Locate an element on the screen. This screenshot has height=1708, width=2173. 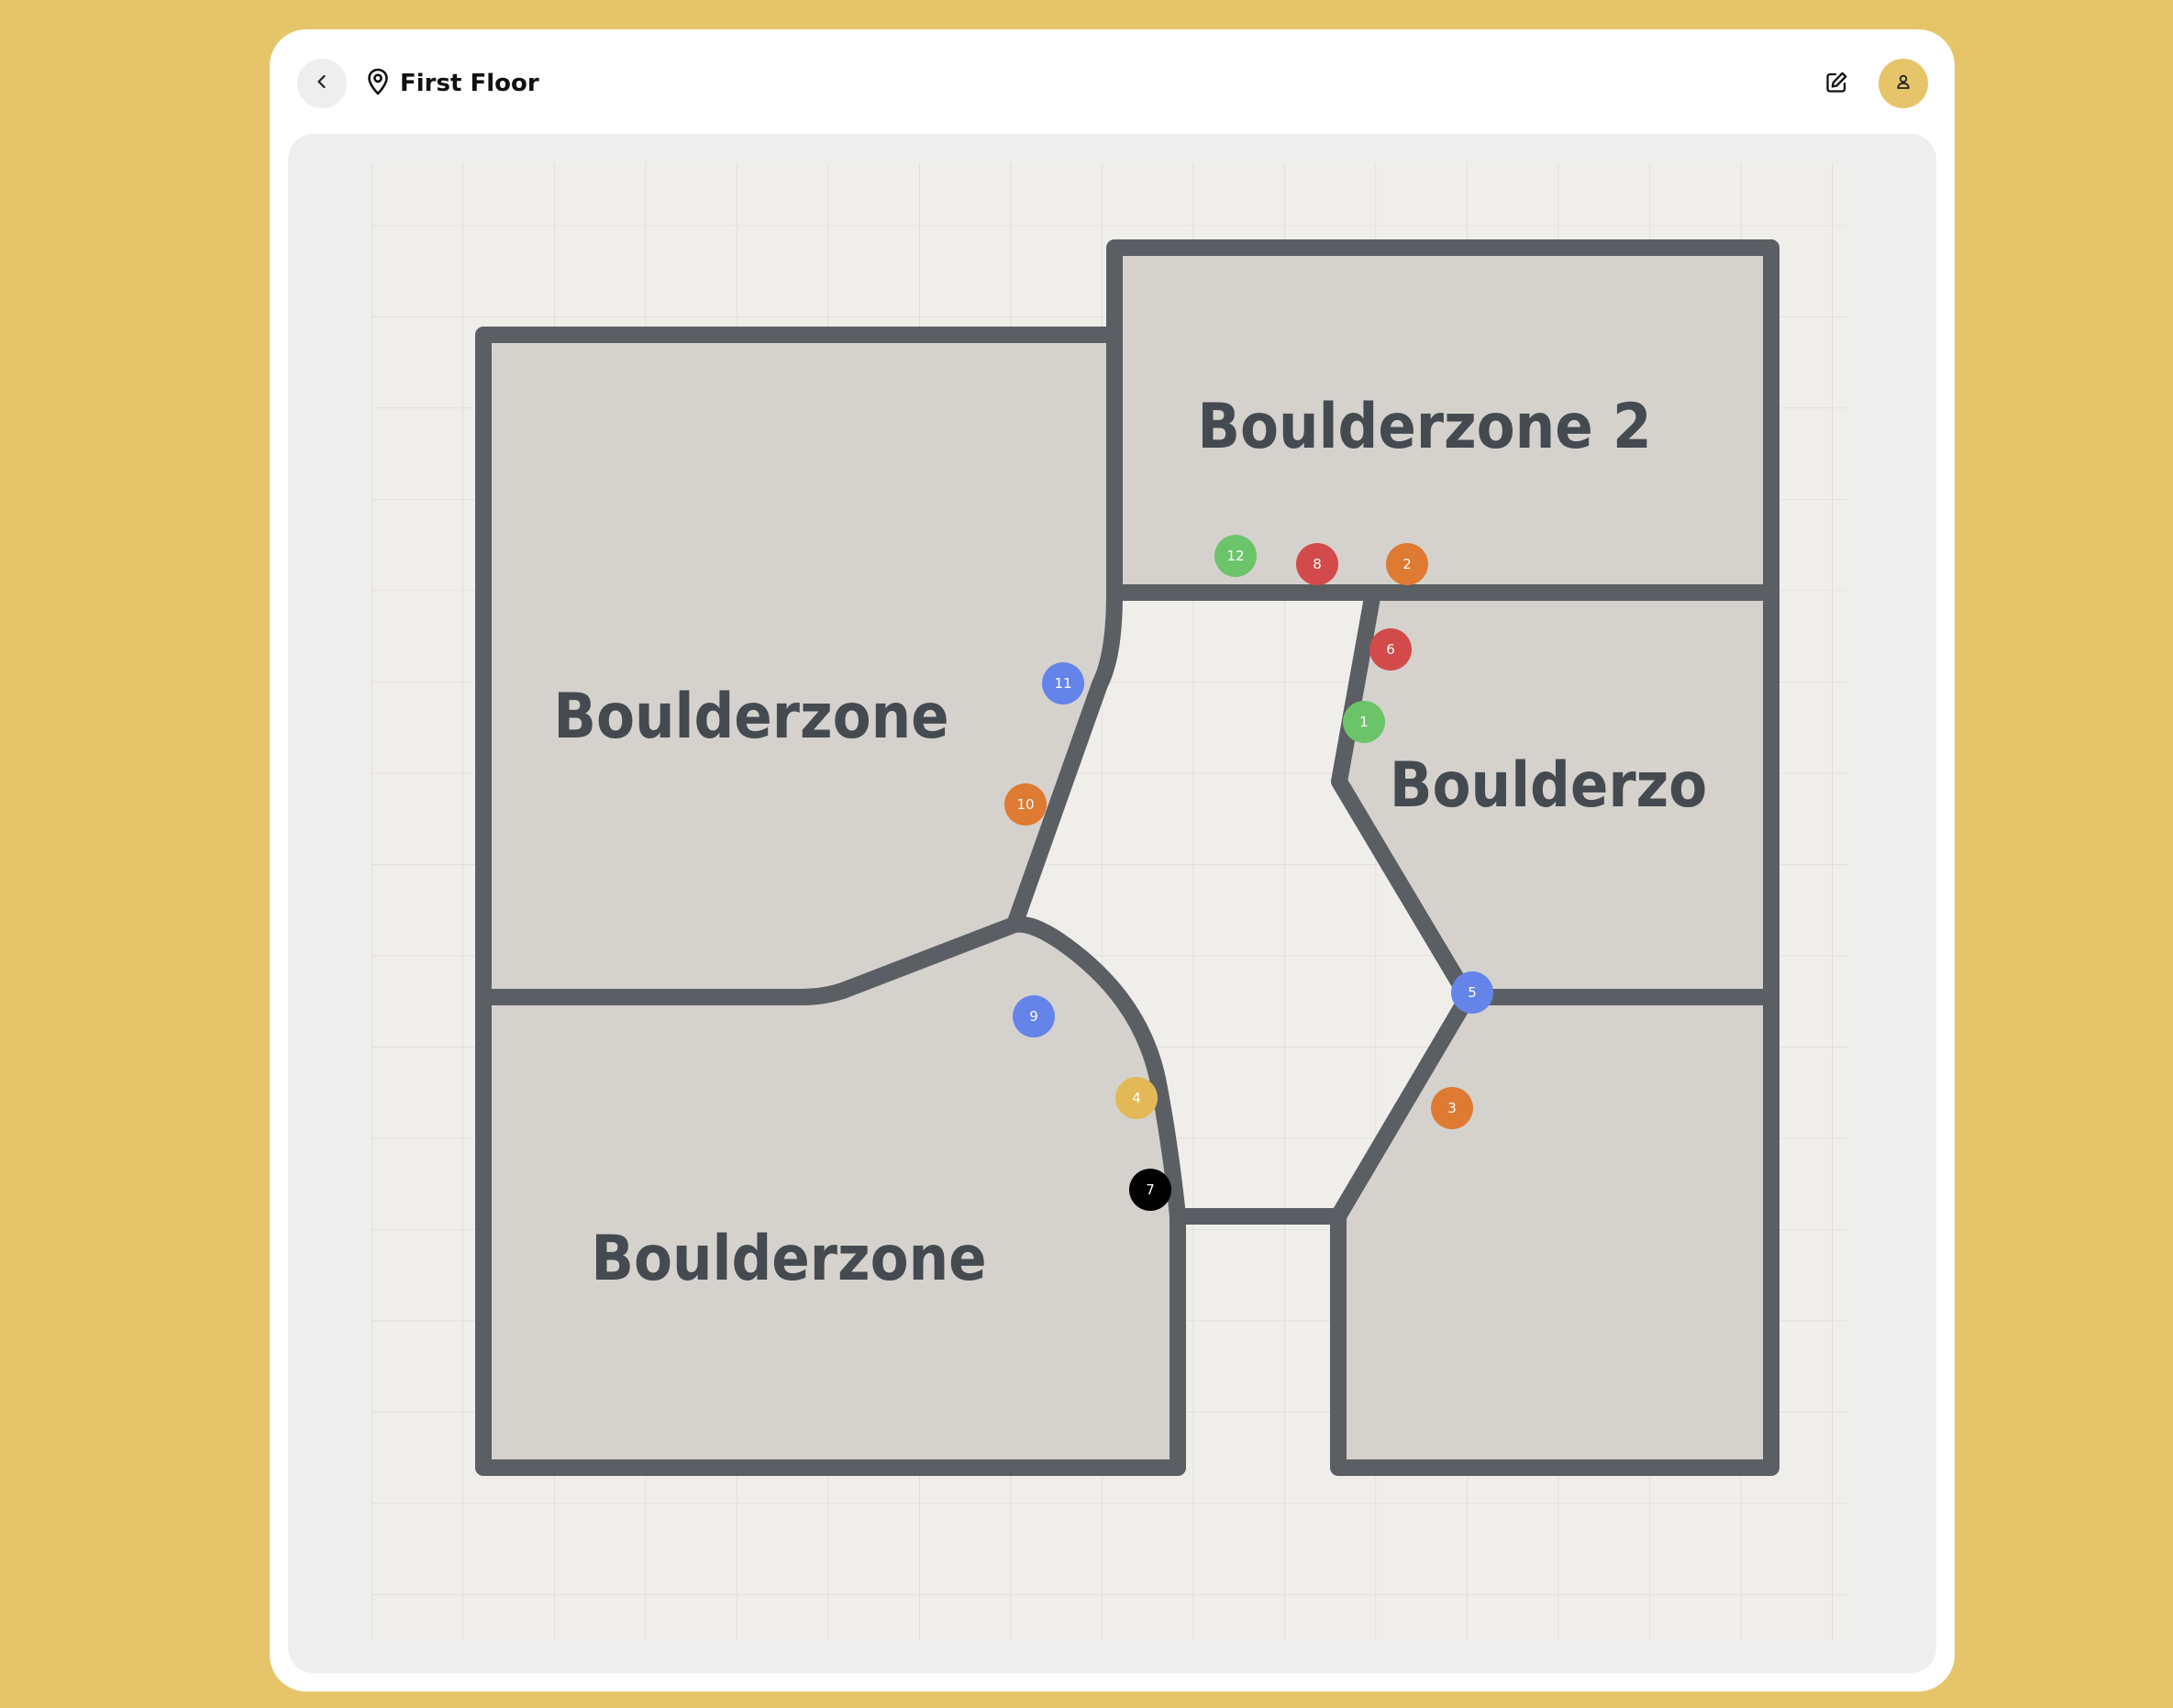
svg-text: 10 is located at coordinates (1025, 804).